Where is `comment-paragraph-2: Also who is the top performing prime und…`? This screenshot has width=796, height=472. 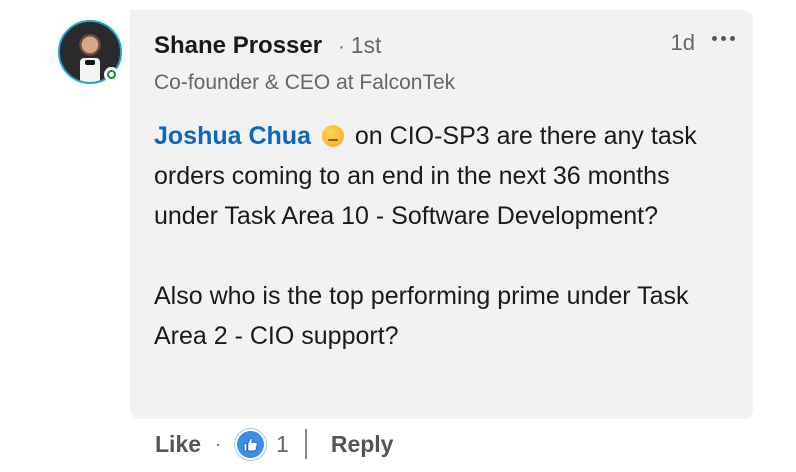 comment-paragraph-2: Also who is the top performing prime und… is located at coordinates (421, 316).